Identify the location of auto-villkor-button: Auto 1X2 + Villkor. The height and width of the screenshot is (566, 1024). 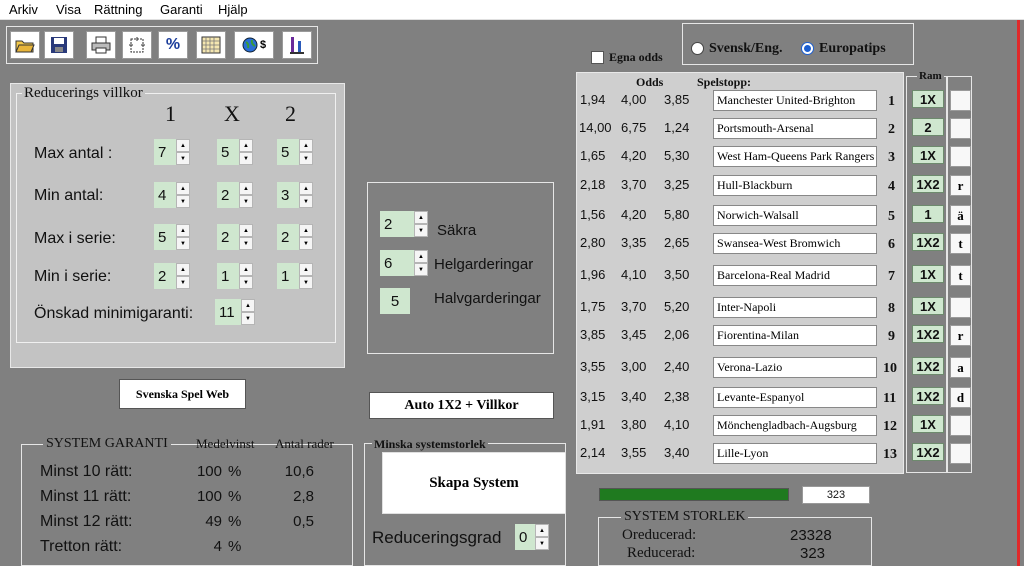
(461, 405).